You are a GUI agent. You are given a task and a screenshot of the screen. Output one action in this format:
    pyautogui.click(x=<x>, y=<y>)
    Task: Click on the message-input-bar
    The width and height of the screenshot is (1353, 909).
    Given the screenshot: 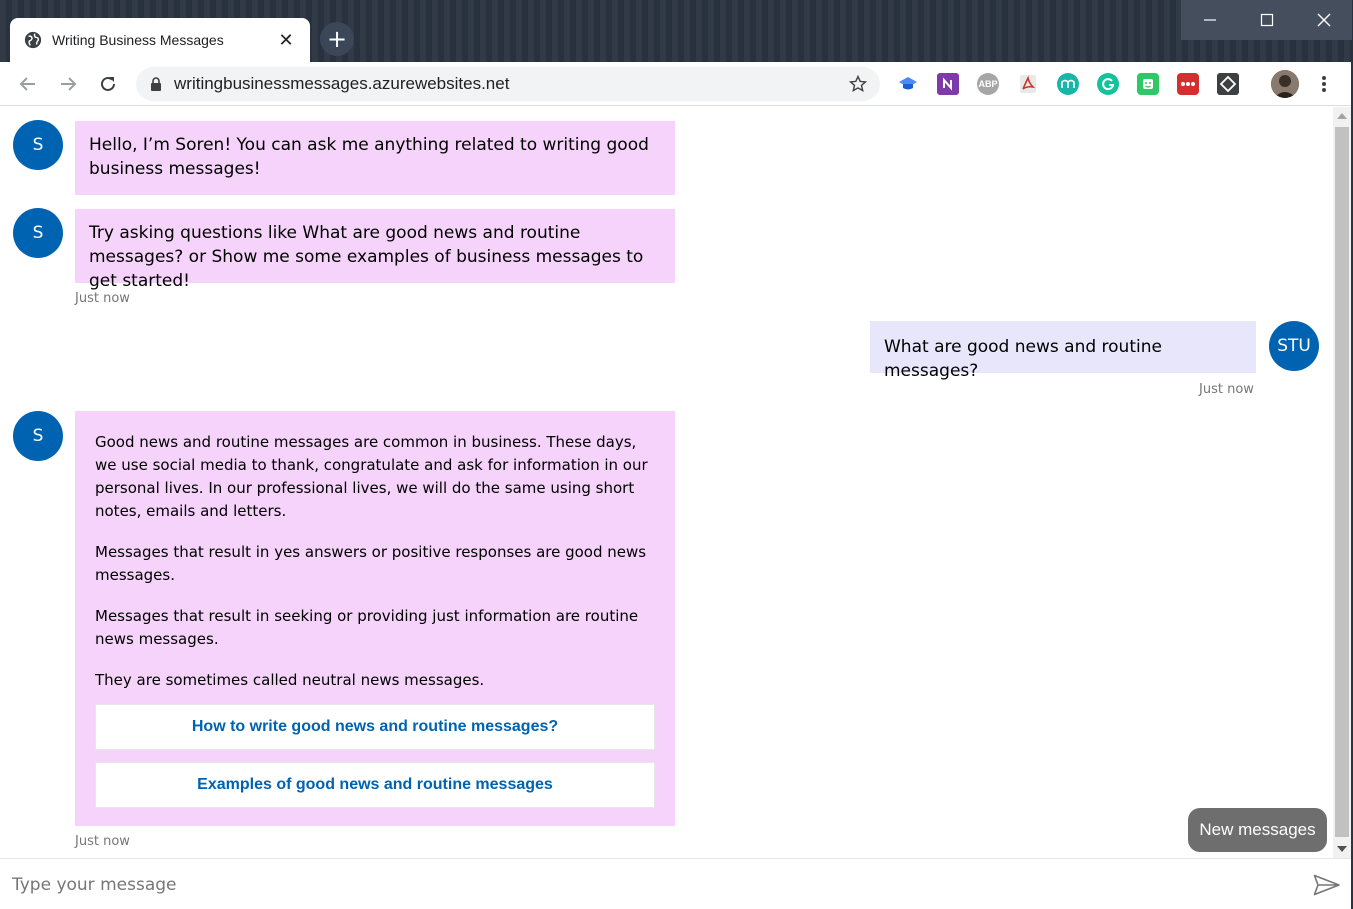 What is the action you would take?
    pyautogui.click(x=676, y=883)
    